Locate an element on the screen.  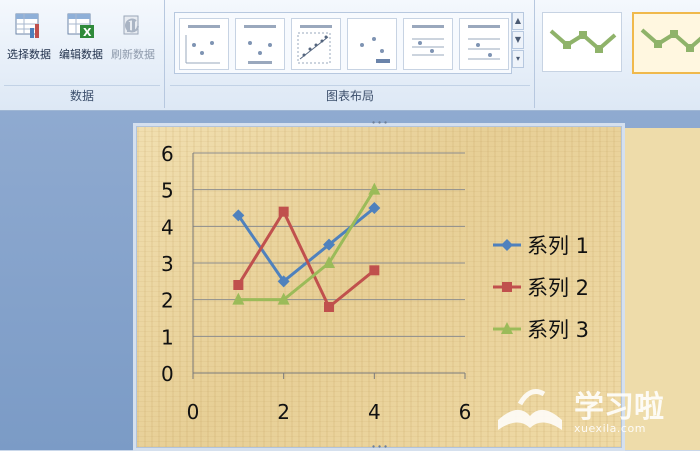
chart-style-group is located at coordinates (618, 54).